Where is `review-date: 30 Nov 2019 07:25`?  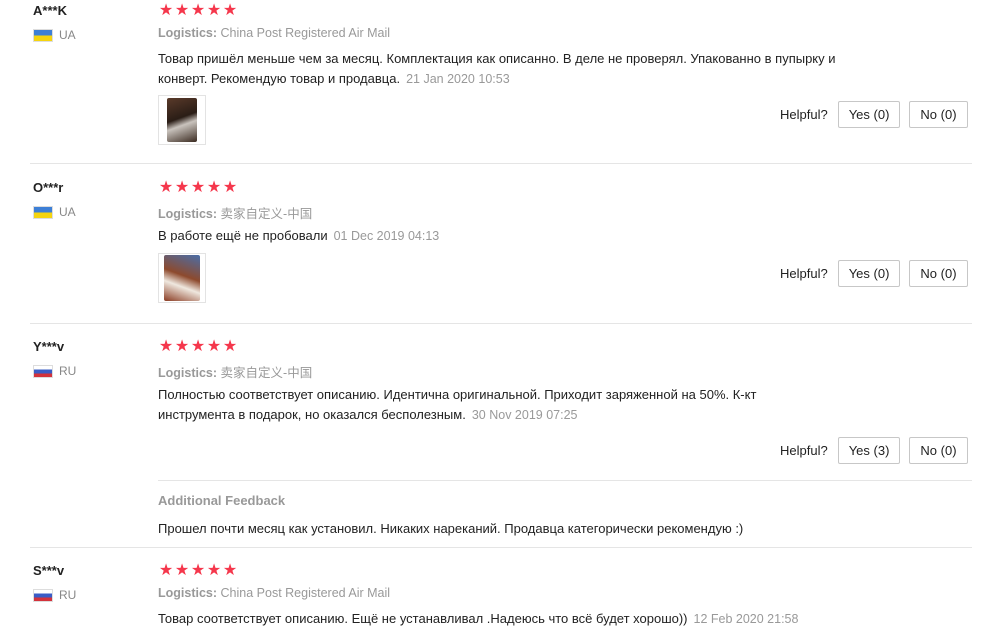
review-date: 30 Nov 2019 07:25 is located at coordinates (524, 415).